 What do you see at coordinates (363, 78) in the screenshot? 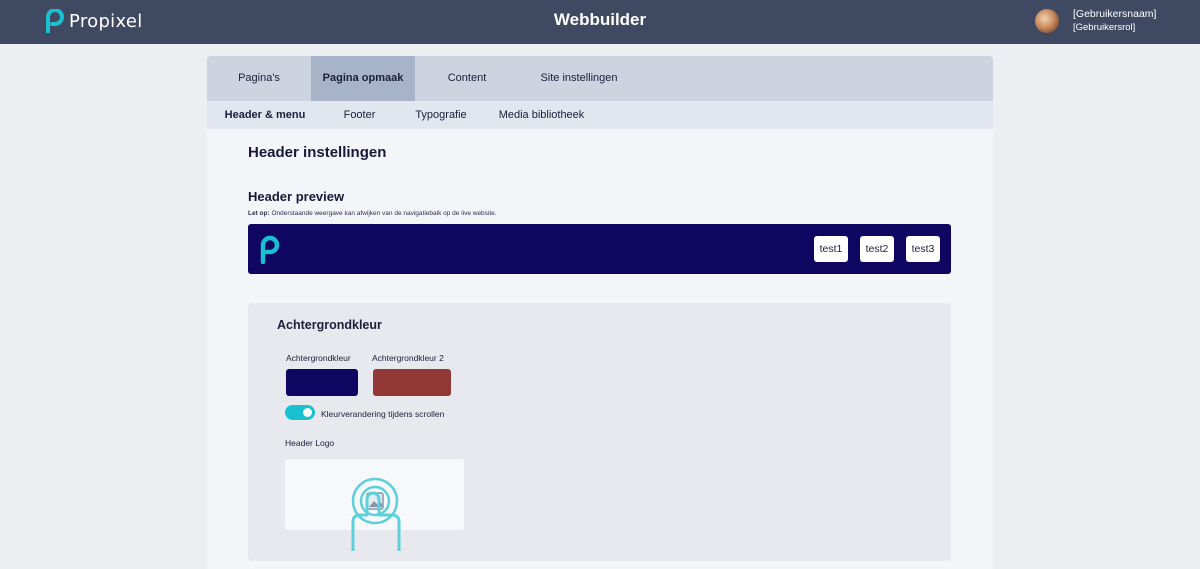
I see `tab-pagina-opmaak: Pagina opmaak` at bounding box center [363, 78].